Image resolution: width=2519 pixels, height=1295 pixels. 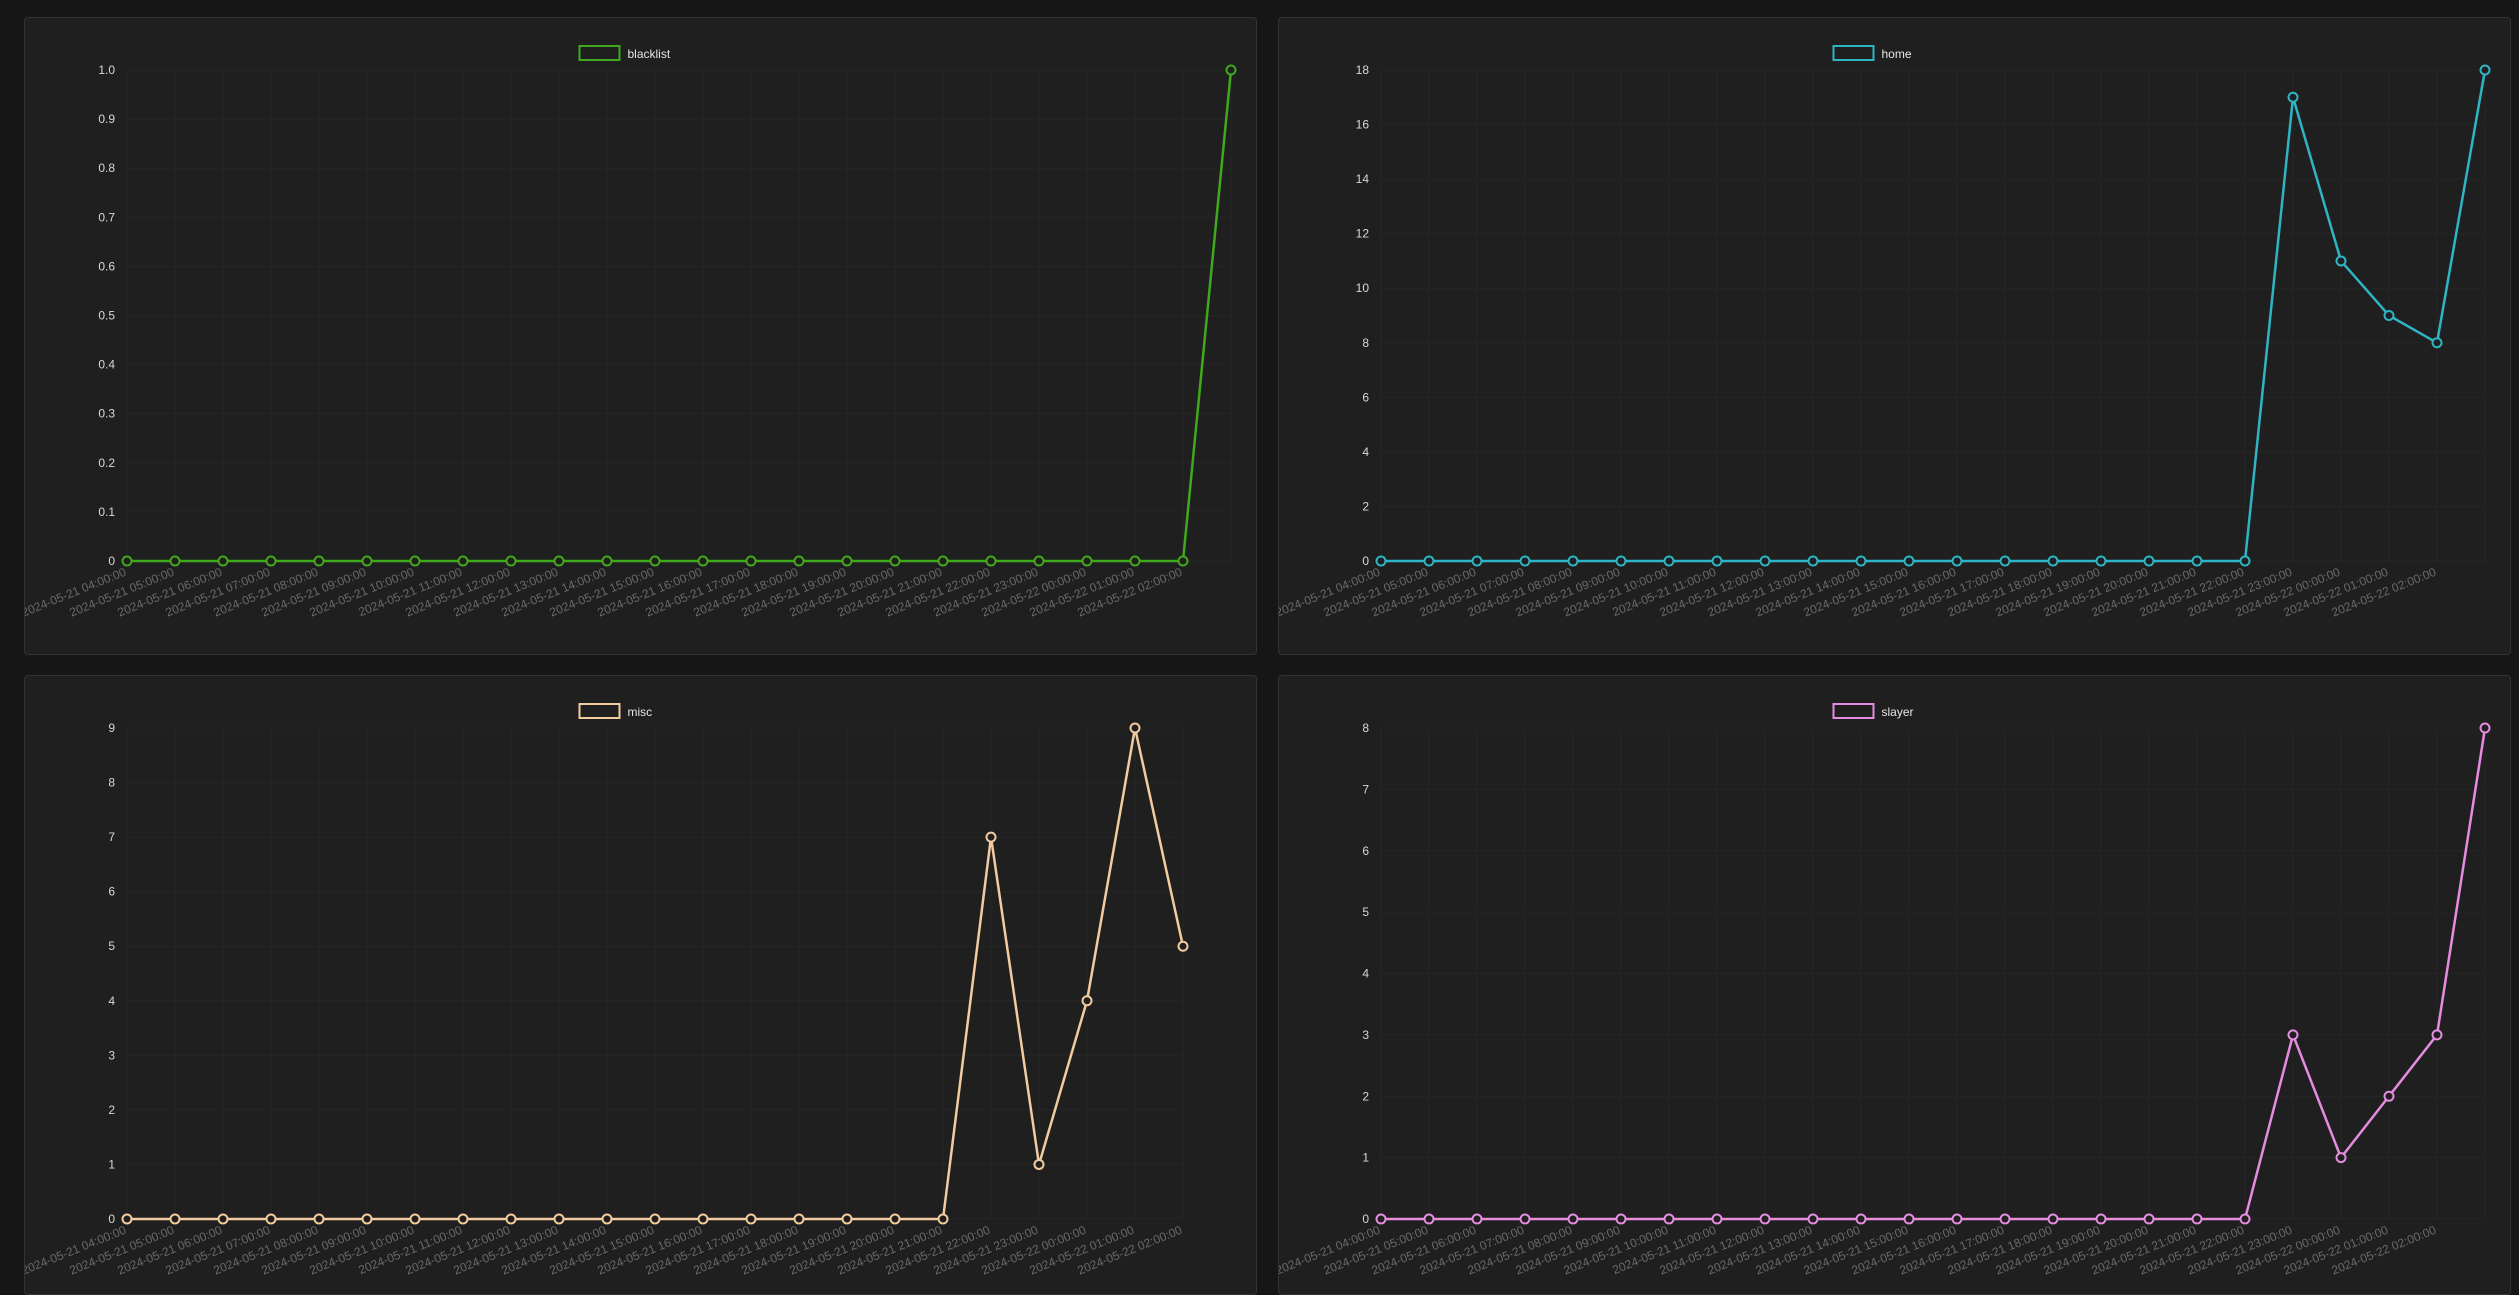 What do you see at coordinates (649, 54) in the screenshot?
I see `legend-label: blacklist` at bounding box center [649, 54].